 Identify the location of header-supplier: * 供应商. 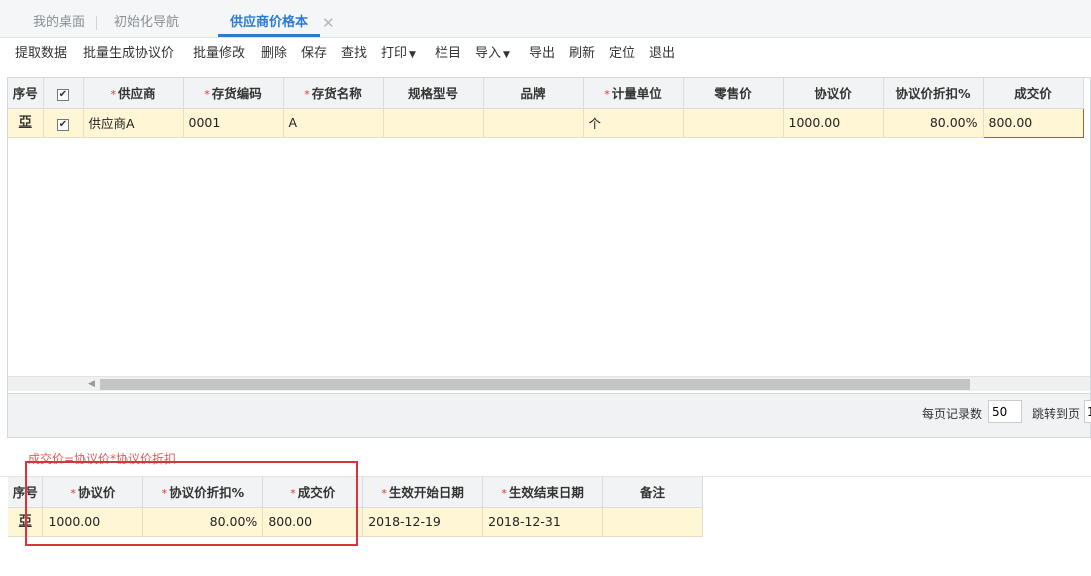
(133, 93).